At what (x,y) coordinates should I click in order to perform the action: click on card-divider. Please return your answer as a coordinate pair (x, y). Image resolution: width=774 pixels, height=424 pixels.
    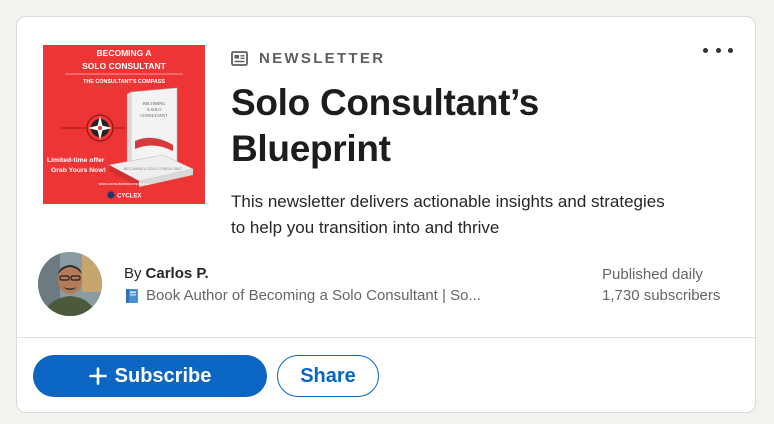
    Looking at the image, I should click on (386, 337).